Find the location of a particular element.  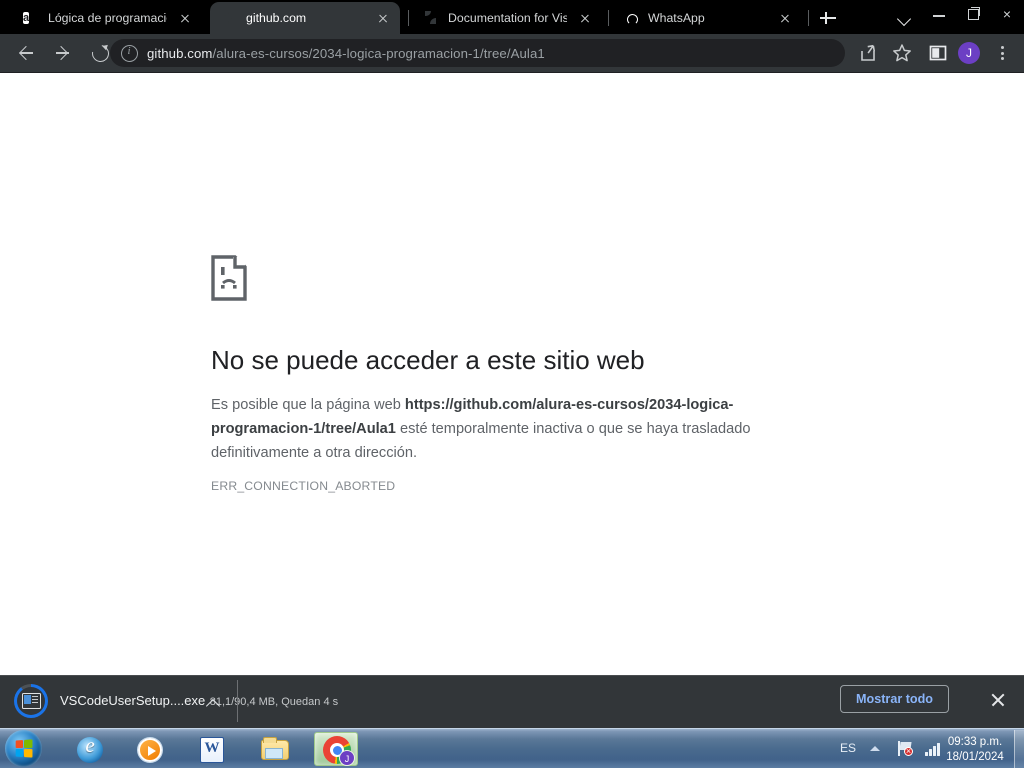

site-info-icon is located at coordinates (129, 53).